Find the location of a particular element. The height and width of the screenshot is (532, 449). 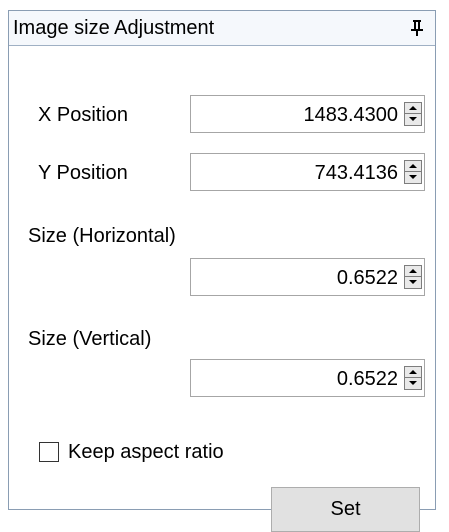

size-horizontal-spinbox: 0.6522 is located at coordinates (307, 277).